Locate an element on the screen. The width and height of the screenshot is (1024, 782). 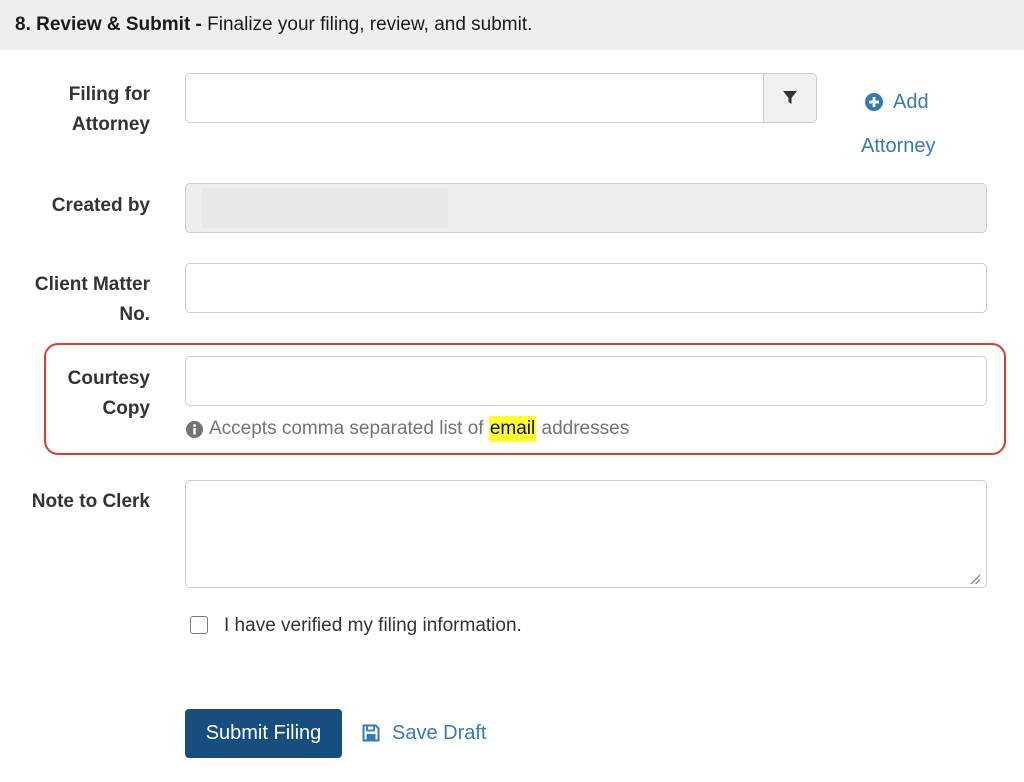
filter-button is located at coordinates (790, 98).